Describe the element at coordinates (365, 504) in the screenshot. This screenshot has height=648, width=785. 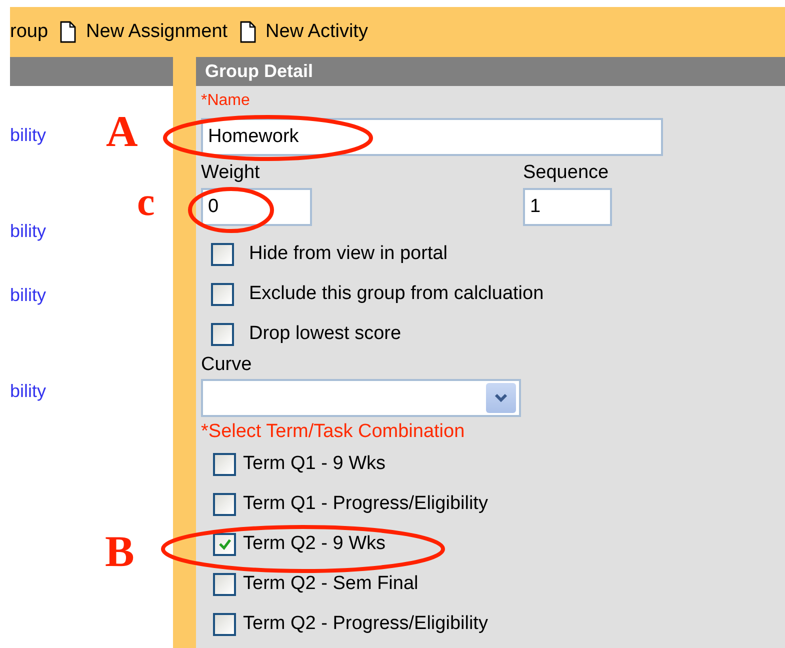
I see `checkbox-label: Term Q1 - Progress/Eligibility` at that location.